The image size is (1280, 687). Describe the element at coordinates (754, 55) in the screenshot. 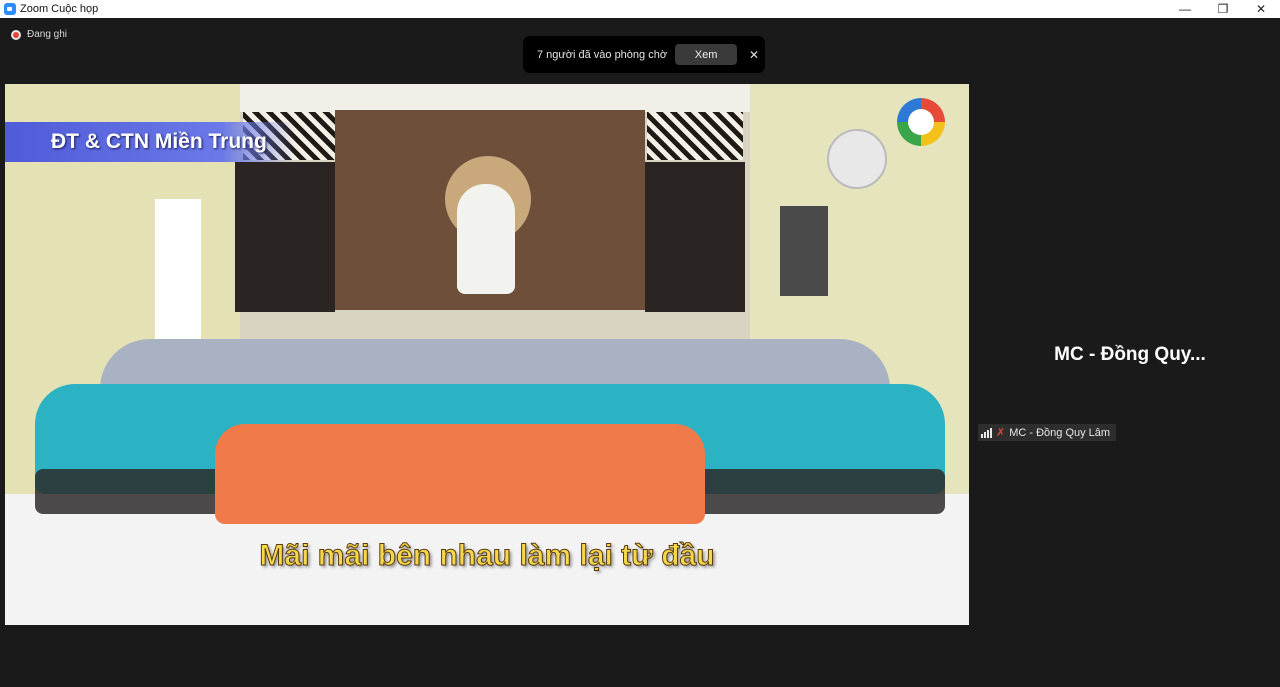

I see `close-icon: ✕` at that location.